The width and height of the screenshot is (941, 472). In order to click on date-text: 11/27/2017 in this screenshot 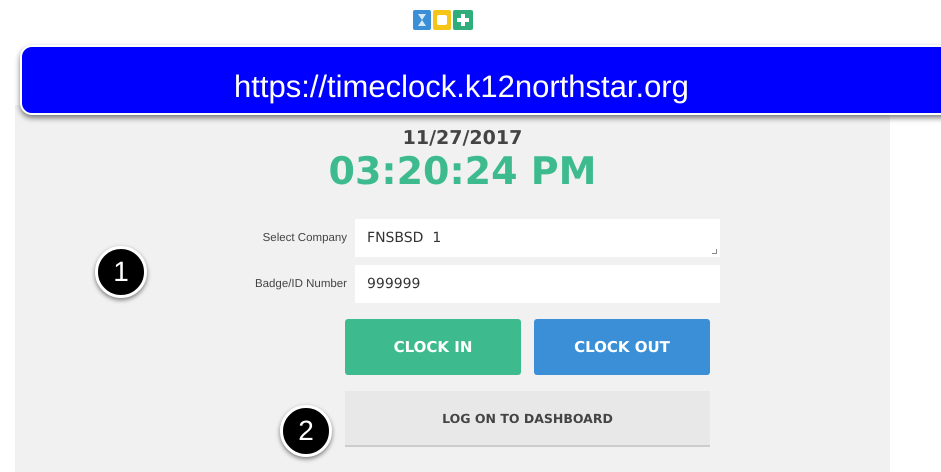, I will do `click(462, 138)`.